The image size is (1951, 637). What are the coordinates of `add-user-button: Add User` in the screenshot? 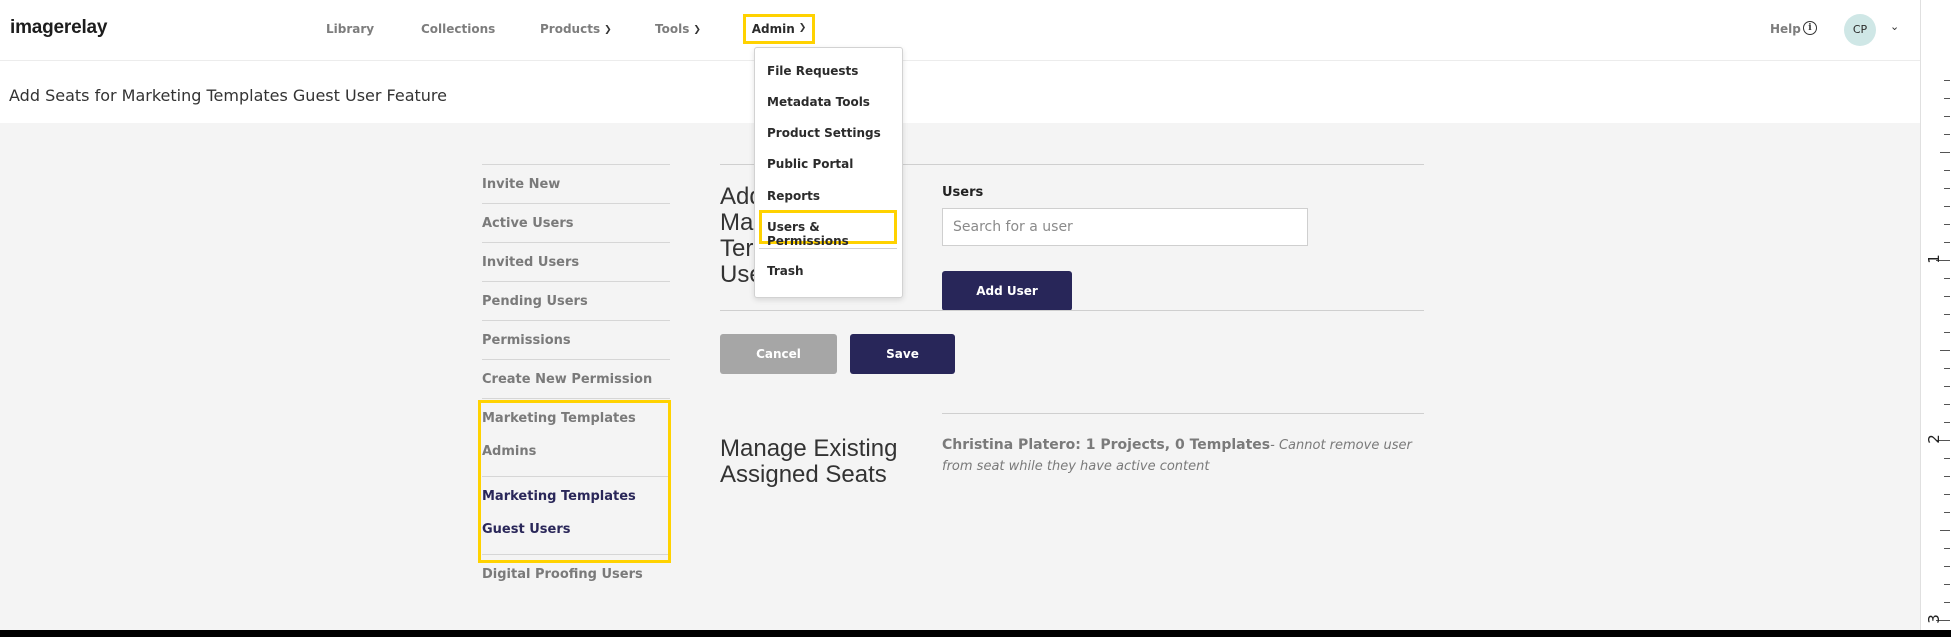 It's located at (1007, 291).